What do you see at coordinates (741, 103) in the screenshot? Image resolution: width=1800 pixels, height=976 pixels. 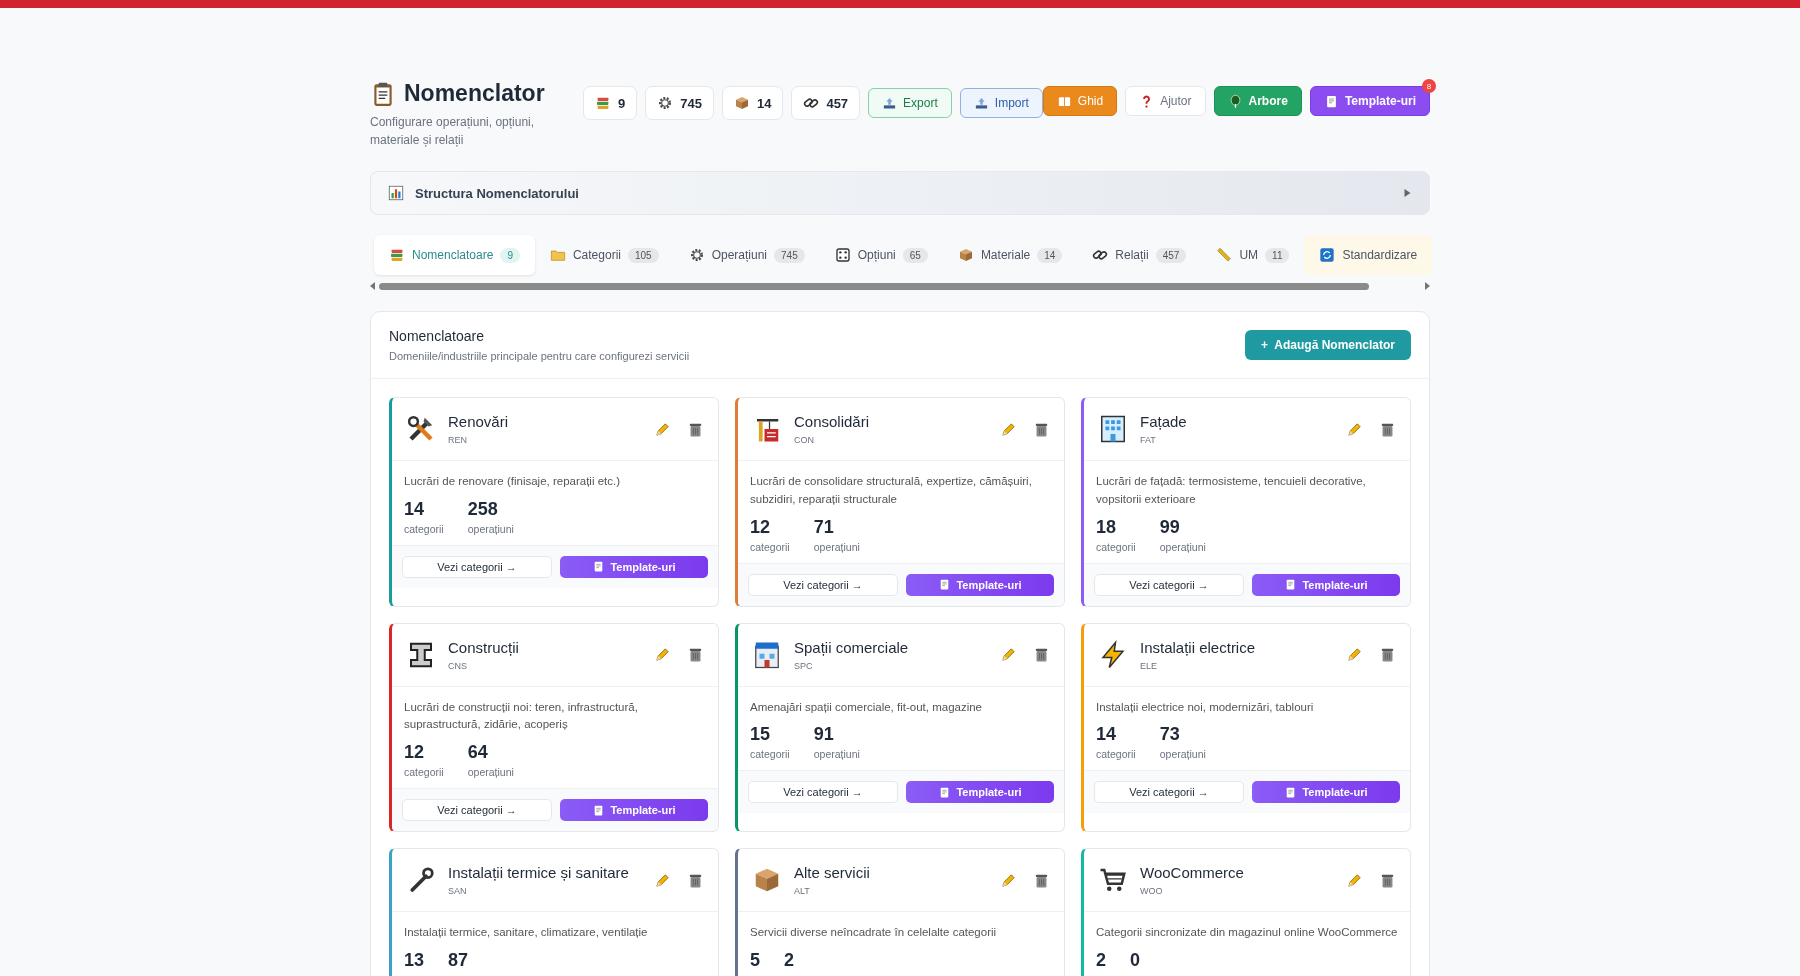 I see `box-icon` at bounding box center [741, 103].